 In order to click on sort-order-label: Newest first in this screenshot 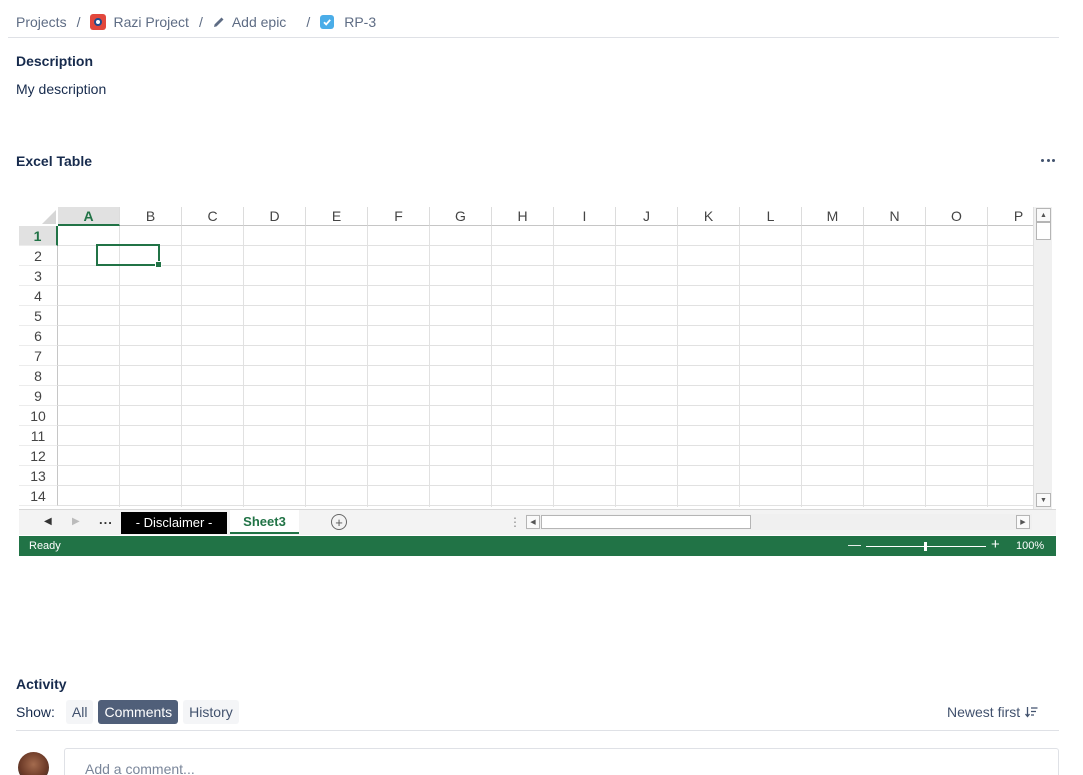, I will do `click(984, 712)`.